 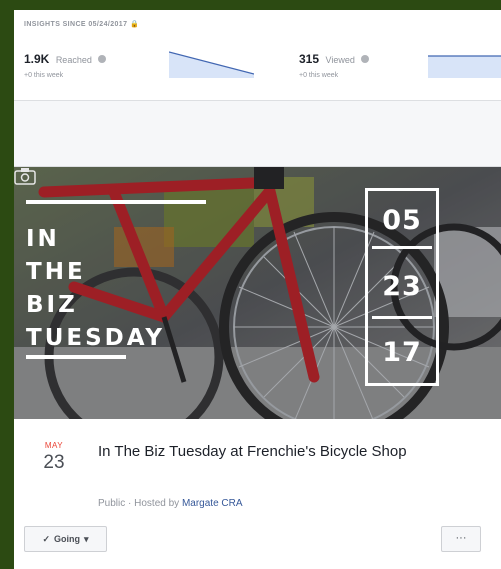 I want to click on going-label: Going, so click(x=67, y=539).